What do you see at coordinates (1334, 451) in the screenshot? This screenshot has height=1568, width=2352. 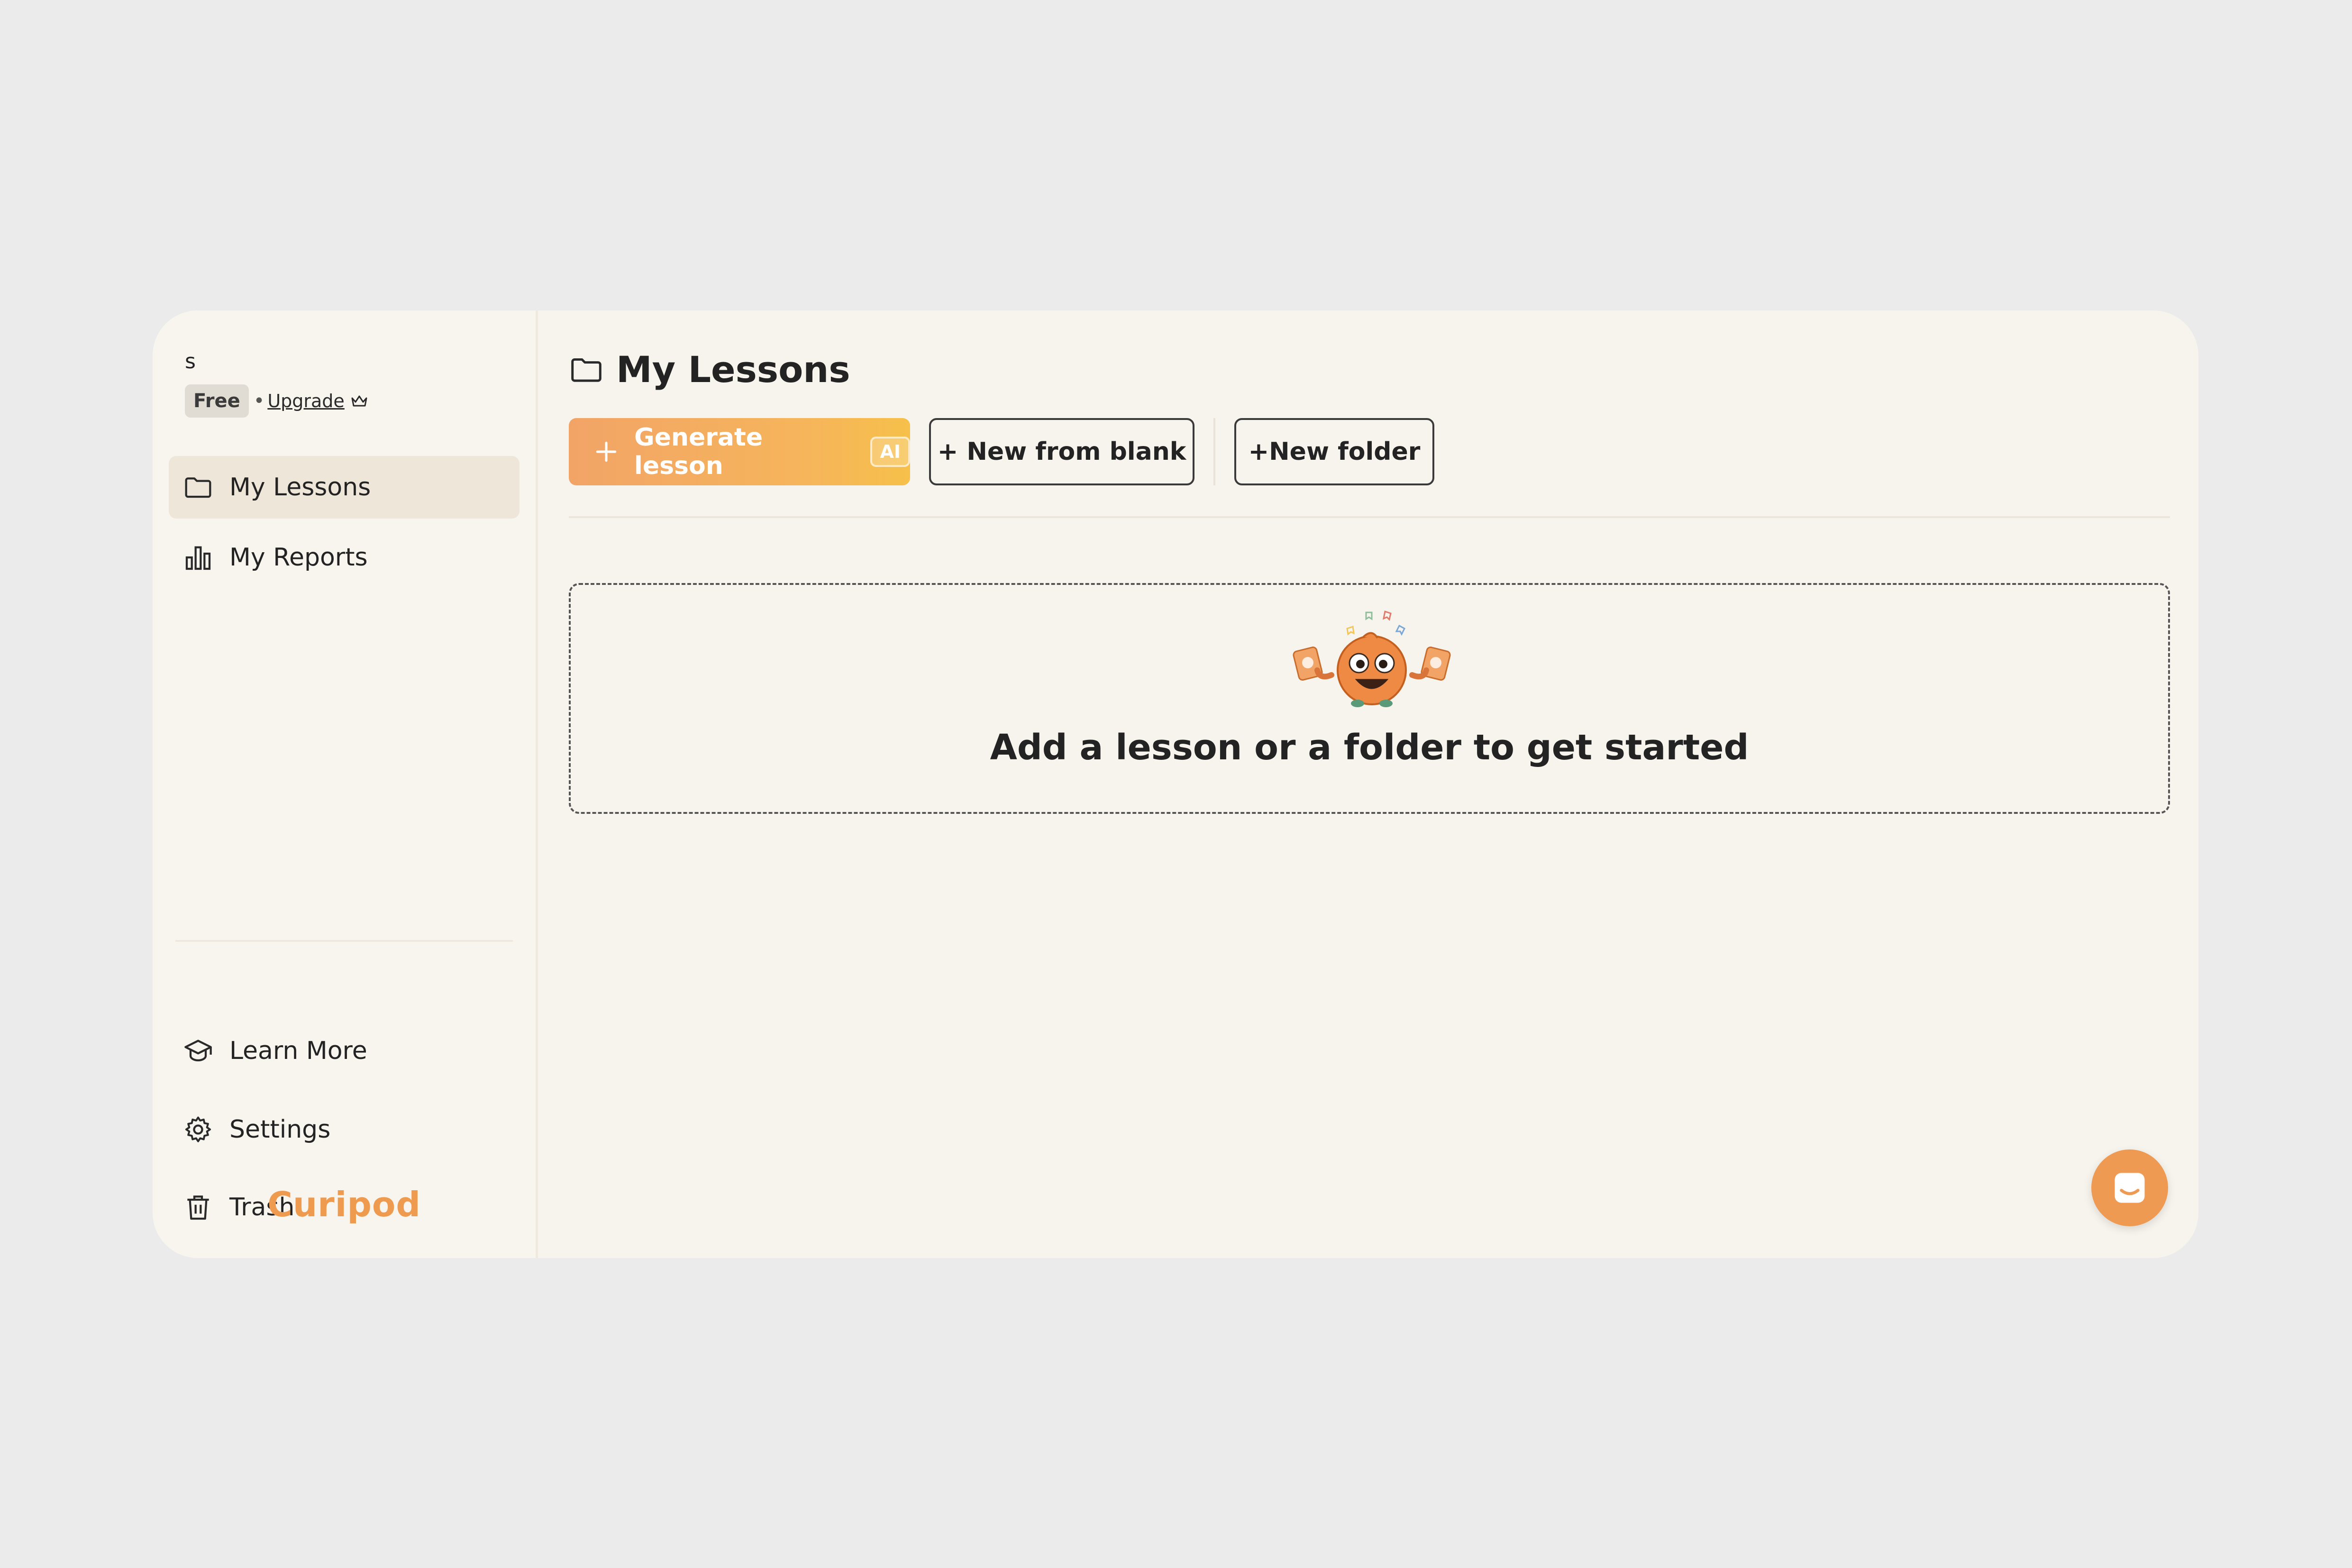 I see `new-folder-button: +New folder` at bounding box center [1334, 451].